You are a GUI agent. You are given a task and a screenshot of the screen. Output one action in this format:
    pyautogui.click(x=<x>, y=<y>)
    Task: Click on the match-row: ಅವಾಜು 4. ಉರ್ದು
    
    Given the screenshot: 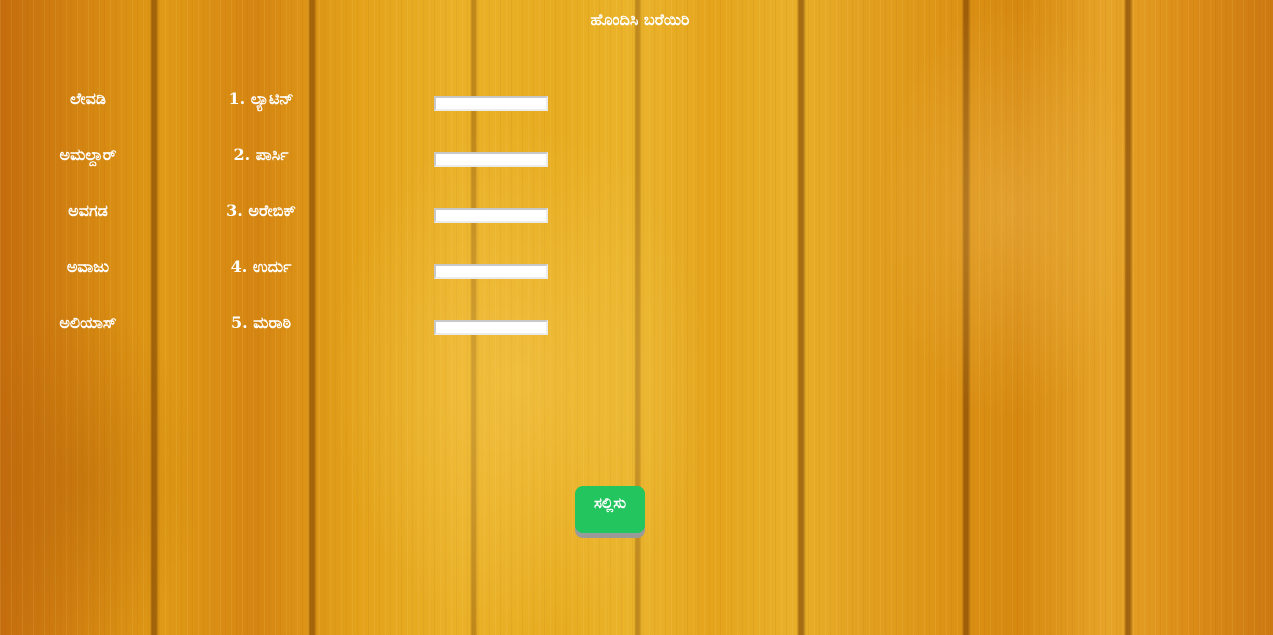 What is the action you would take?
    pyautogui.click(x=300, y=271)
    